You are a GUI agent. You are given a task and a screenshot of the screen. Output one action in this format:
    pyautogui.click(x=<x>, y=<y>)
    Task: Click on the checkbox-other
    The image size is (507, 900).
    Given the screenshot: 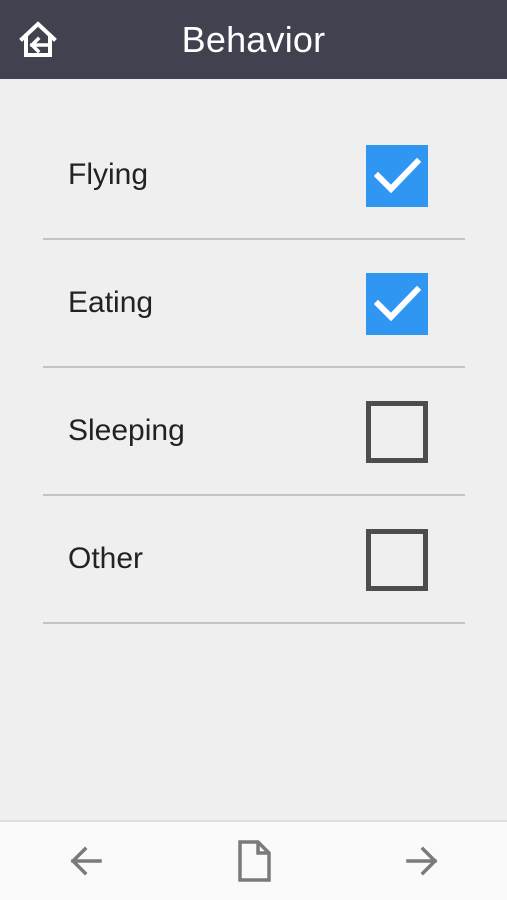 What is the action you would take?
    pyautogui.click(x=397, y=560)
    